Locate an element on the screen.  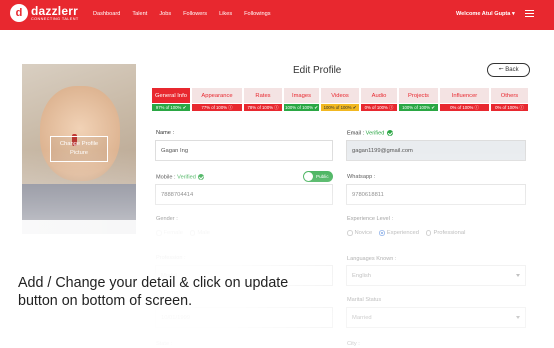
gender-label: Gender : is located at coordinates (167, 219).